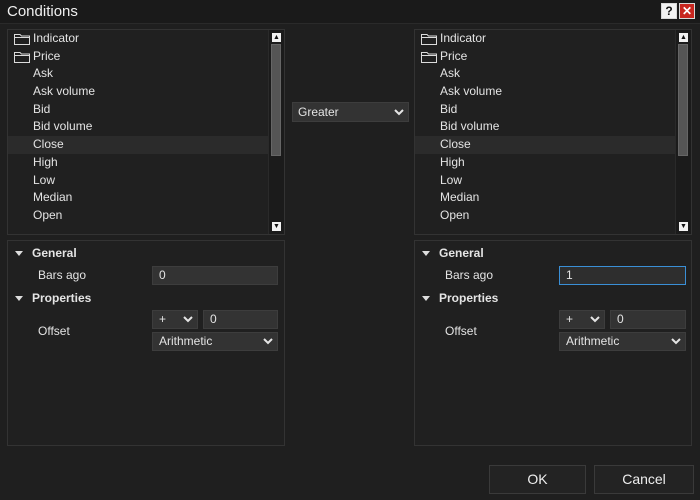 This screenshot has width=700, height=500. I want to click on bars-ago-input: 0, so click(215, 275).